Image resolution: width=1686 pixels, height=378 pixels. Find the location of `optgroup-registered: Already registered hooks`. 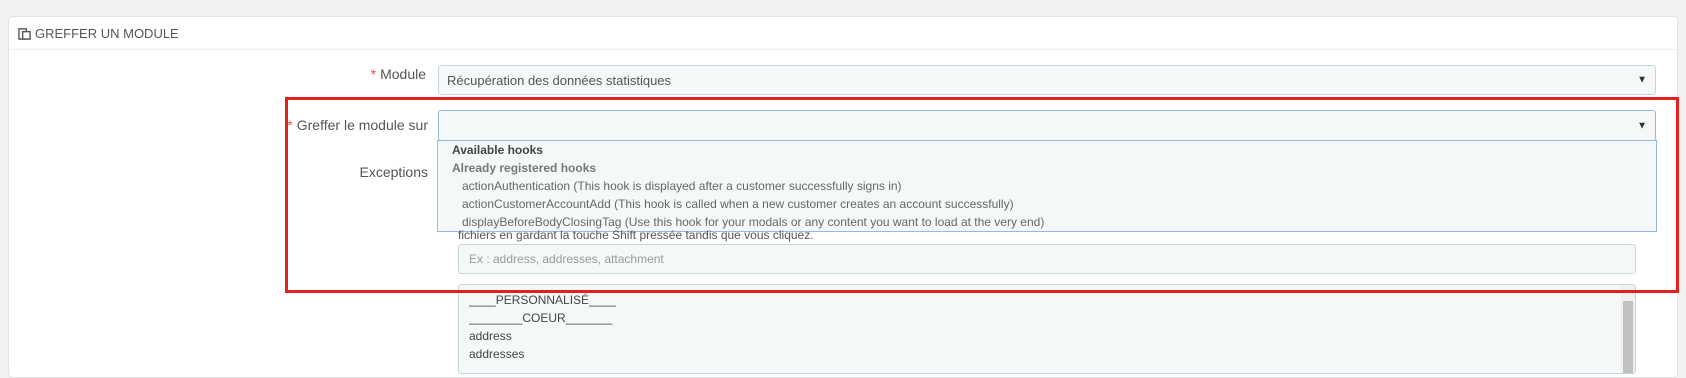

optgroup-registered: Already registered hooks is located at coordinates (524, 168).